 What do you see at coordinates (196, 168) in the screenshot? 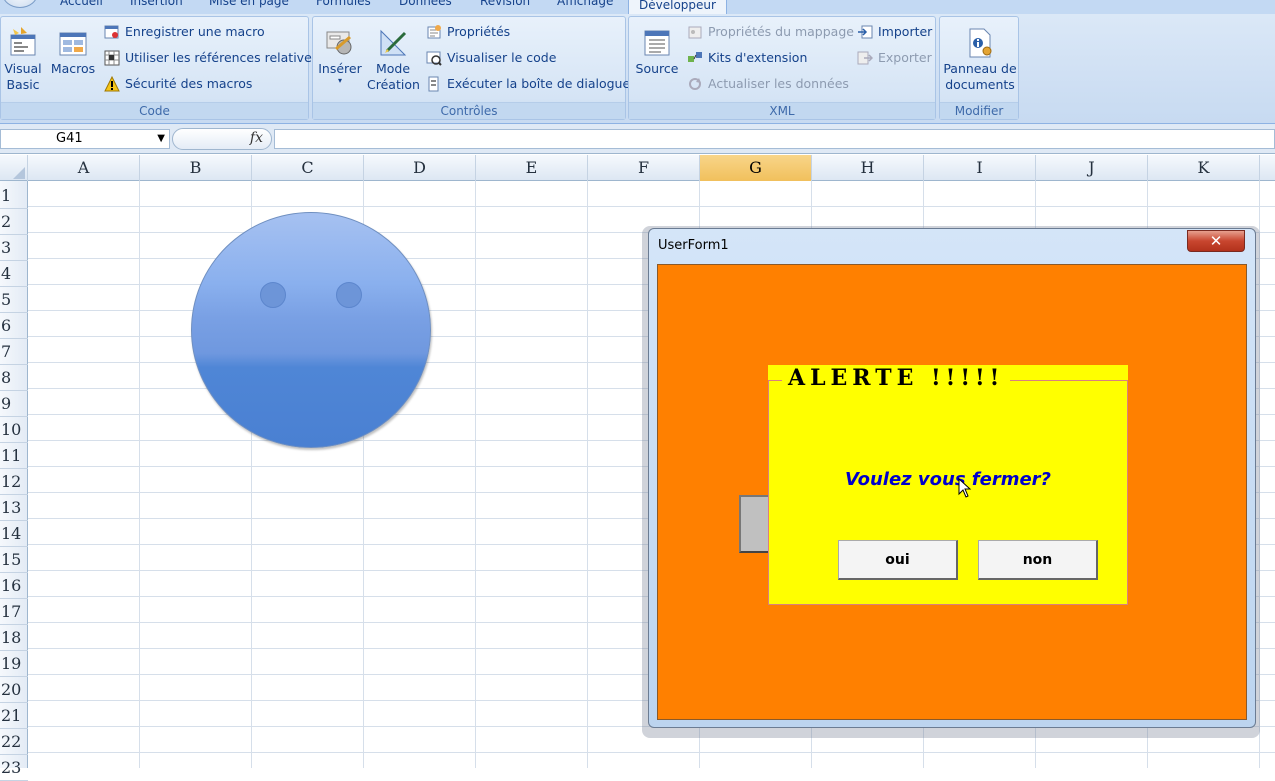
I see `column-header-b: B` at bounding box center [196, 168].